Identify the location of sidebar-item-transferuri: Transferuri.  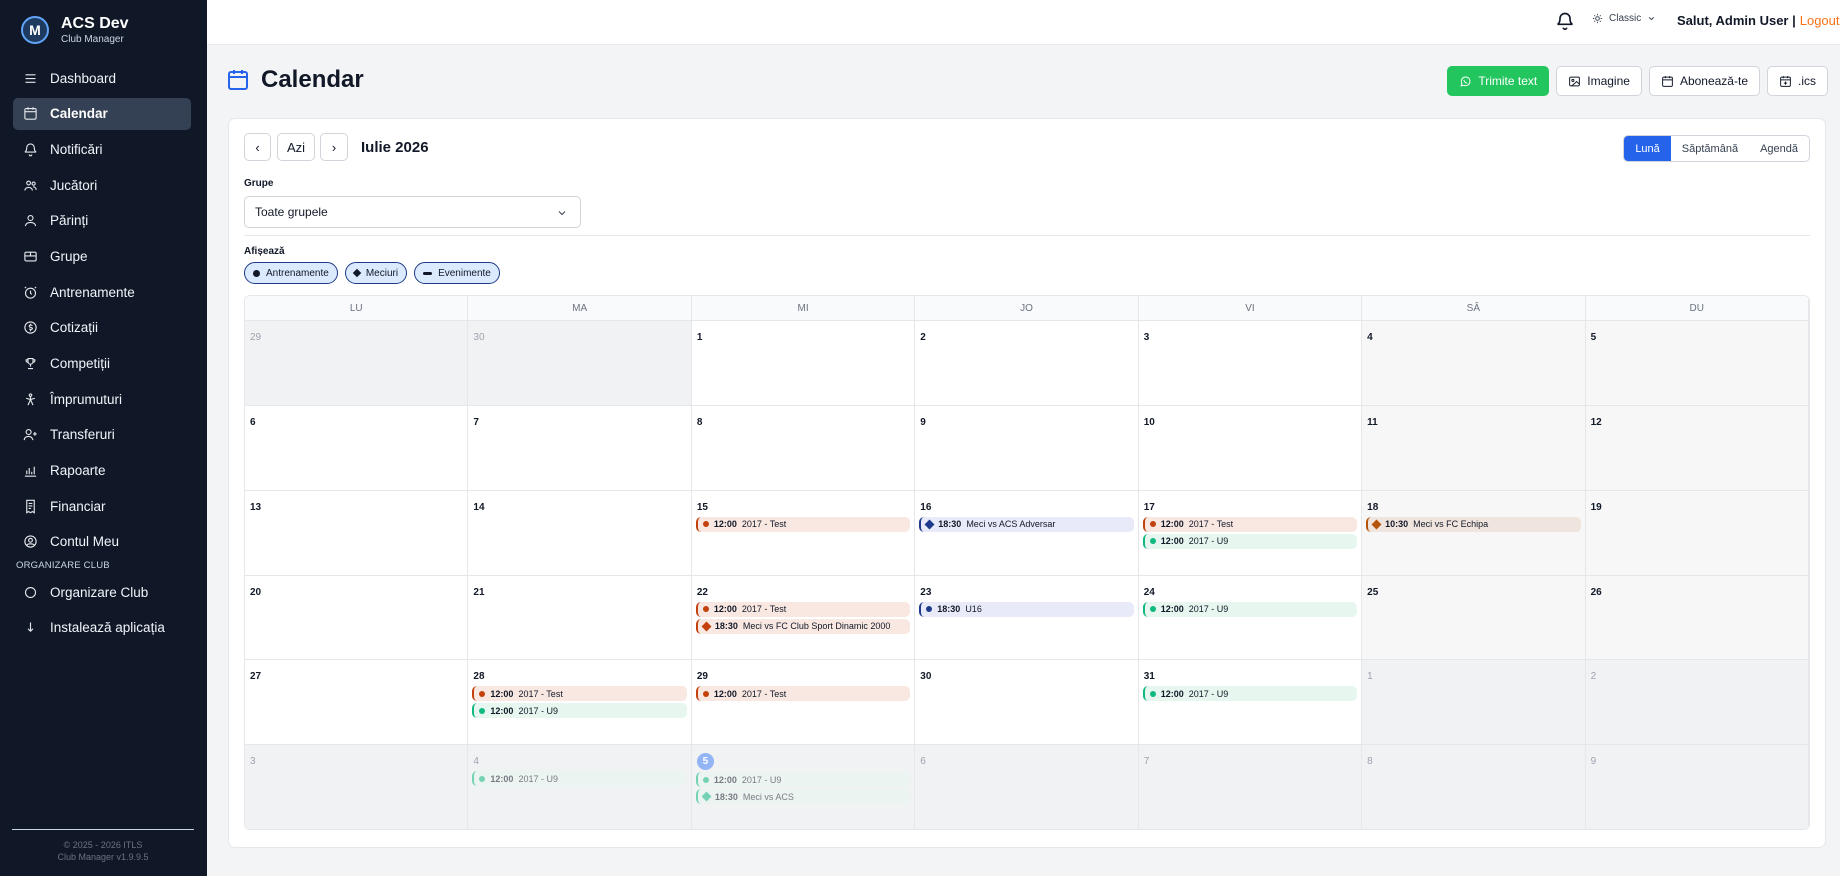
(102, 435).